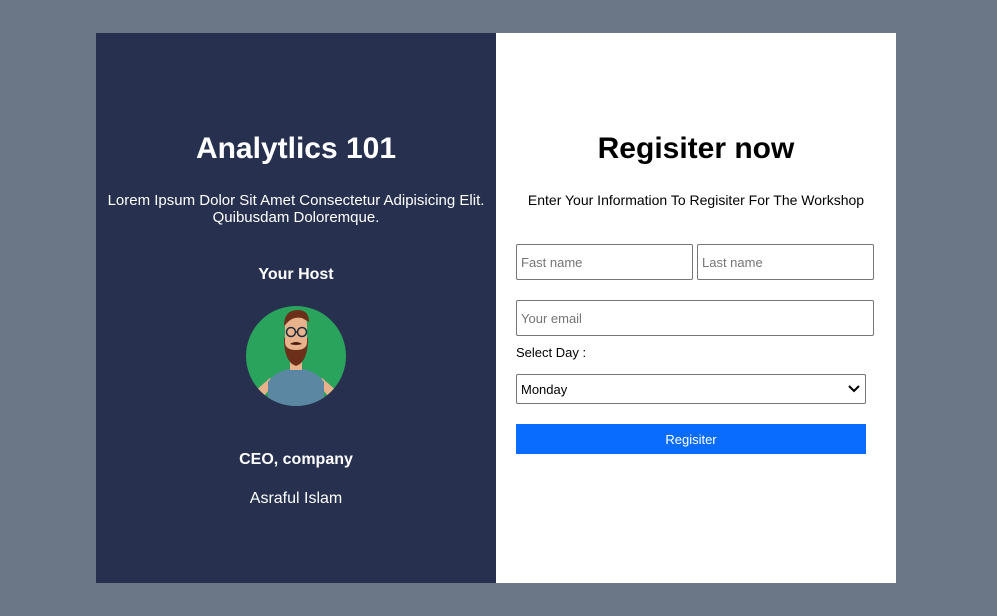 The height and width of the screenshot is (616, 997). I want to click on day-select-value: Monday, so click(544, 389).